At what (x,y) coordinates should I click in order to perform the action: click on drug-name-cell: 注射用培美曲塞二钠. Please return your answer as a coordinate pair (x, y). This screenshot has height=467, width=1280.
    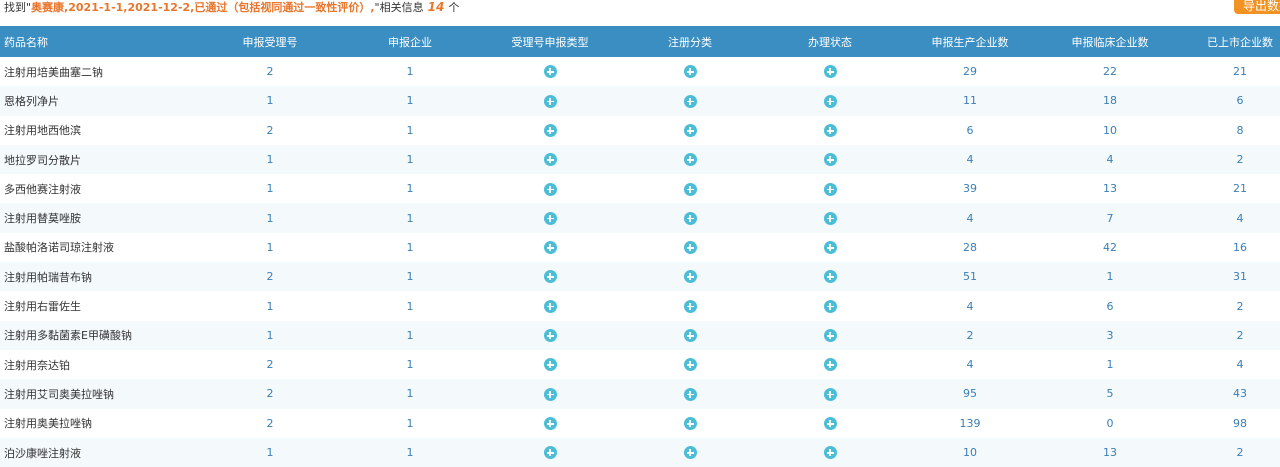
    Looking at the image, I should click on (100, 72).